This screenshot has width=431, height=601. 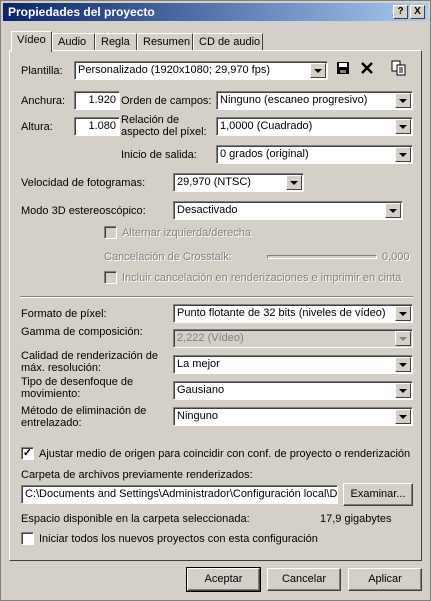 I want to click on frame-rate-label: Velocidad de fotogramas:, so click(x=83, y=183).